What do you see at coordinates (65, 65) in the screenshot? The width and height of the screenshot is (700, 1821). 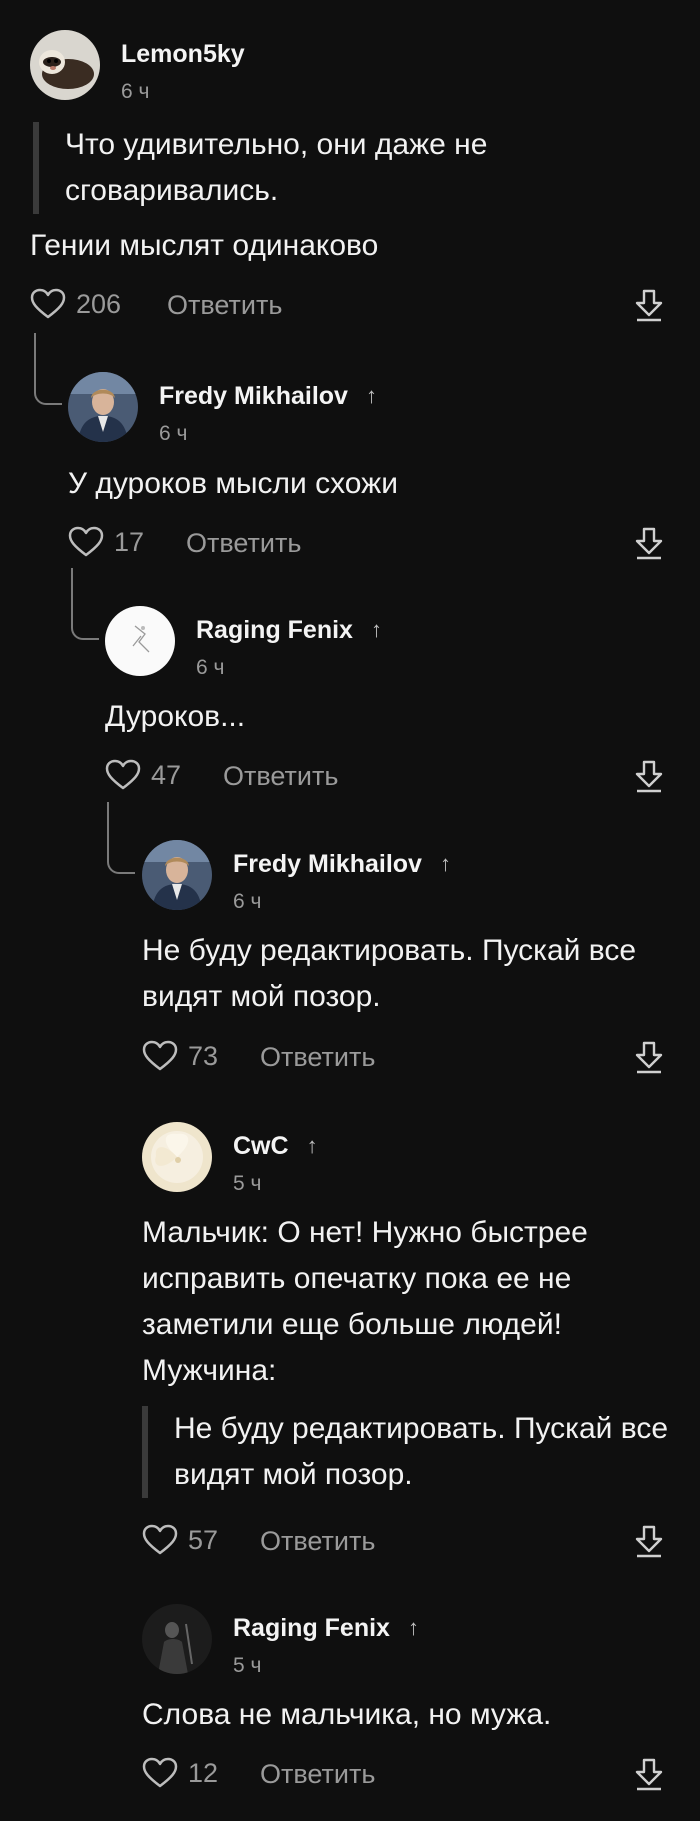 I see `avatar-ferret` at bounding box center [65, 65].